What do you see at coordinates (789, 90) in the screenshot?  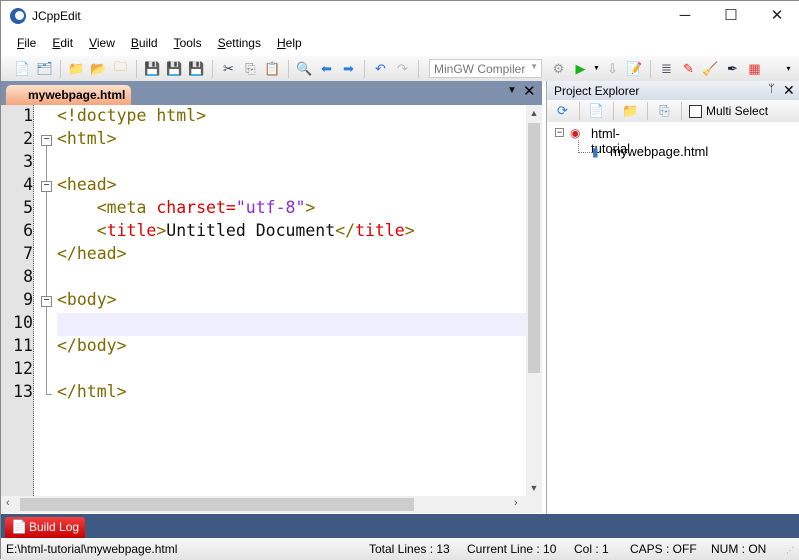 I see `panel-close-icon: ✕` at bounding box center [789, 90].